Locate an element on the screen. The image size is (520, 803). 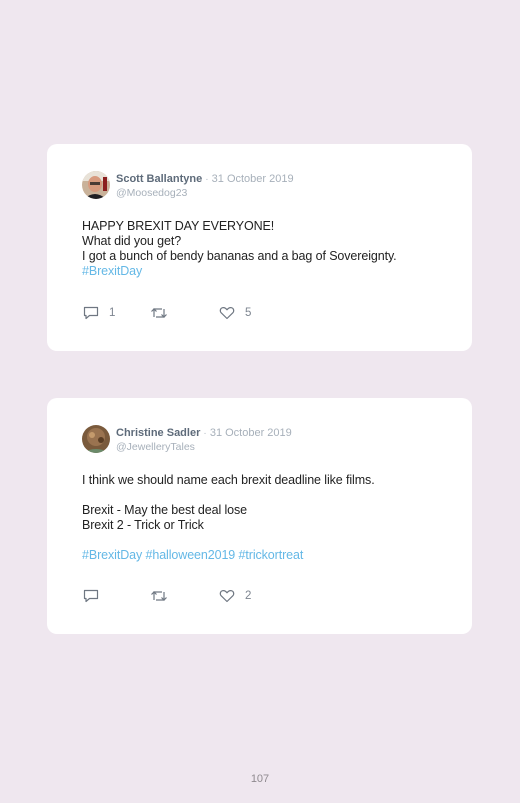
like-count: 5 is located at coordinates (248, 313).